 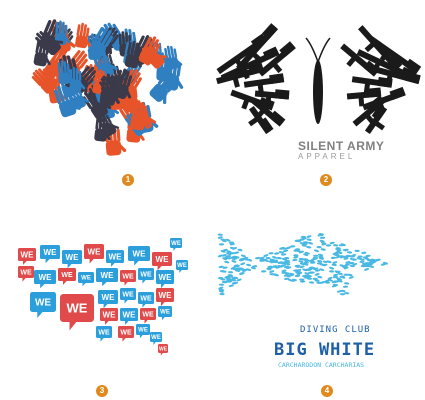 I want to click on rifle-shape, so click(x=261, y=120).